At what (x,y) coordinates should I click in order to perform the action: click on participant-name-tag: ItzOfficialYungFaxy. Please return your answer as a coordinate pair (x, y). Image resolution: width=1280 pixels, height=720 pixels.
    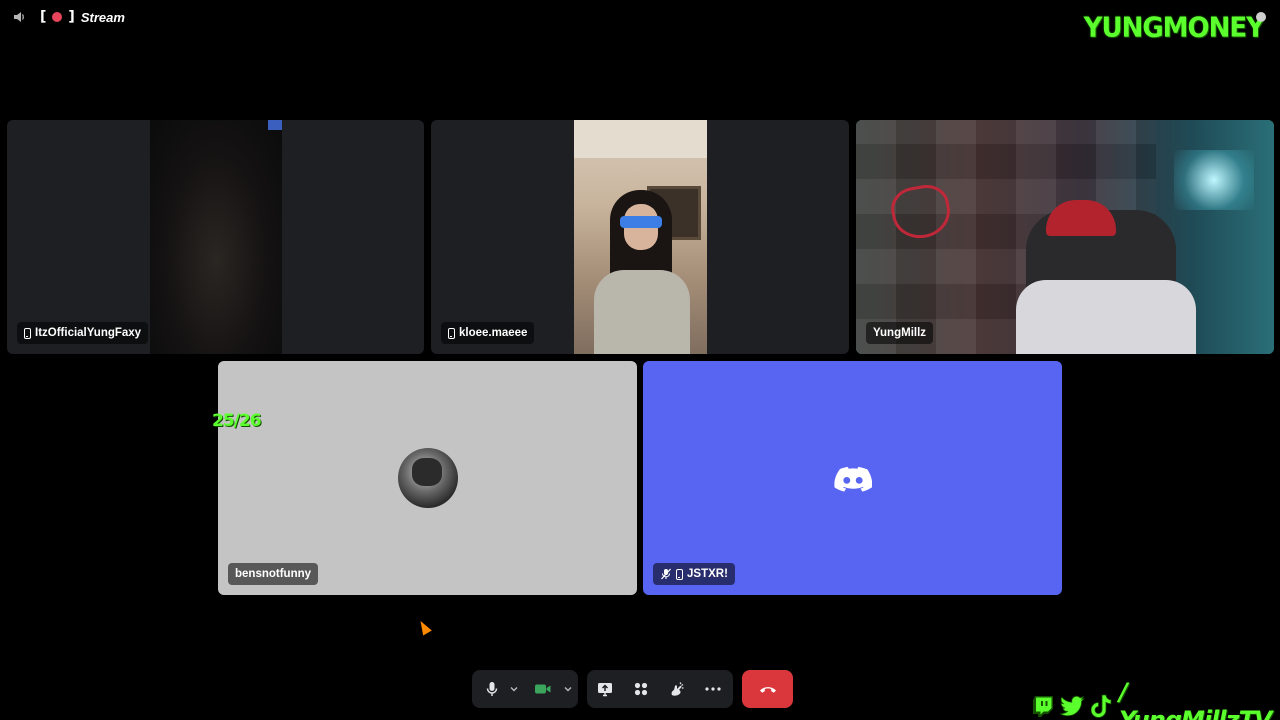
    Looking at the image, I should click on (83, 333).